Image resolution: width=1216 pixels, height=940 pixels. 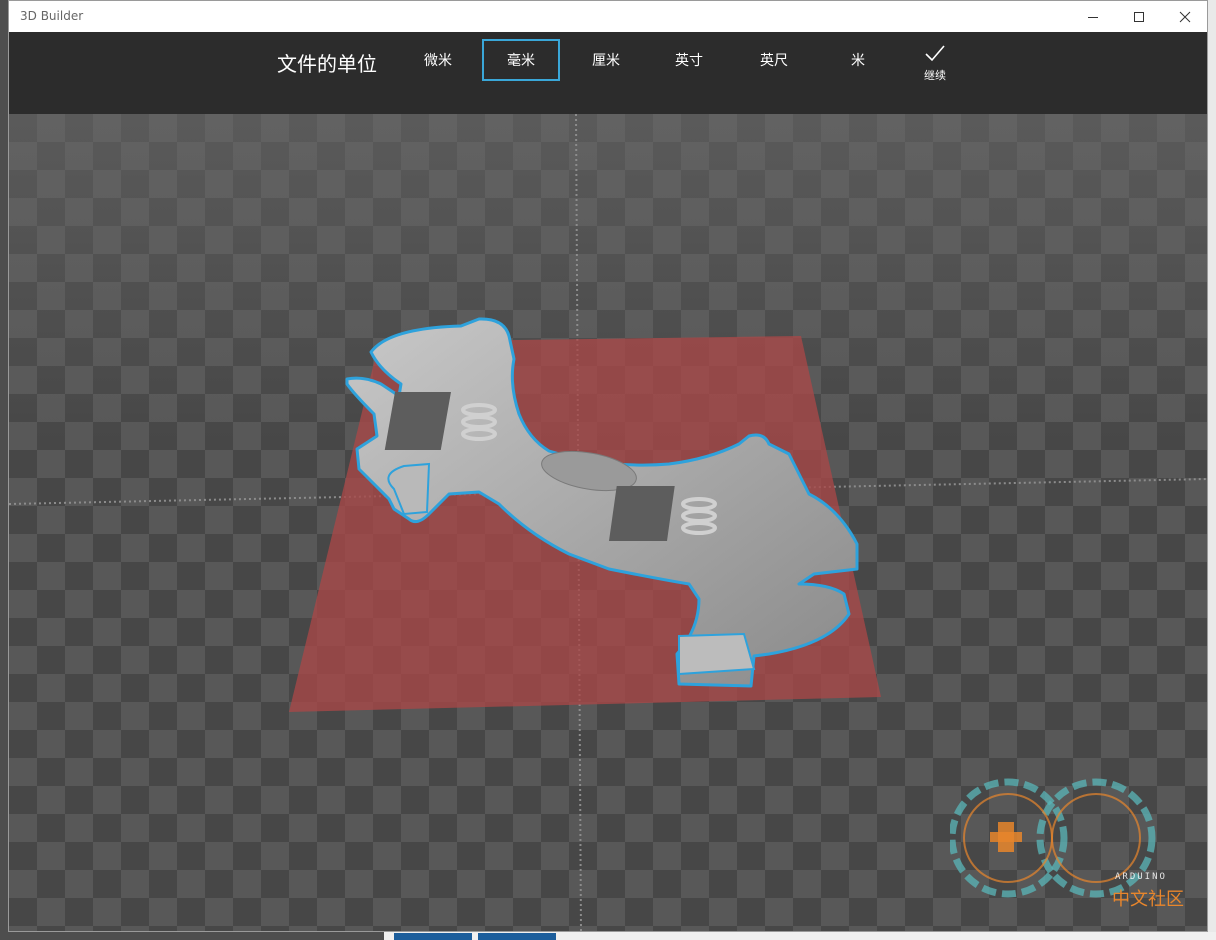 What do you see at coordinates (689, 60) in the screenshot?
I see `unit-inch-button: 英寸` at bounding box center [689, 60].